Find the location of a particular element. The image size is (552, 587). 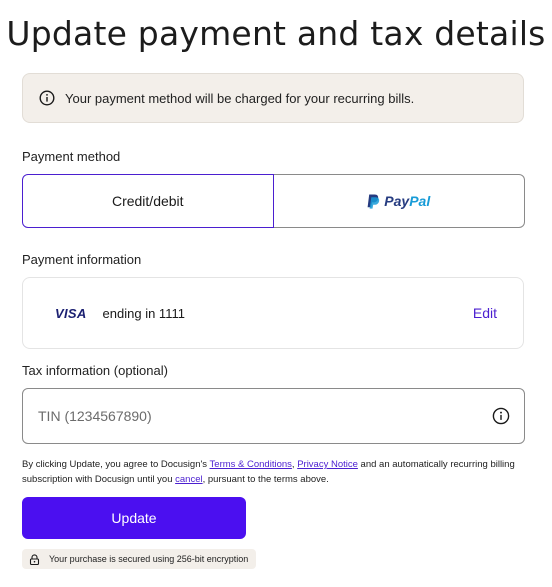

card-ending-text: ending in 1111 is located at coordinates (143, 313).